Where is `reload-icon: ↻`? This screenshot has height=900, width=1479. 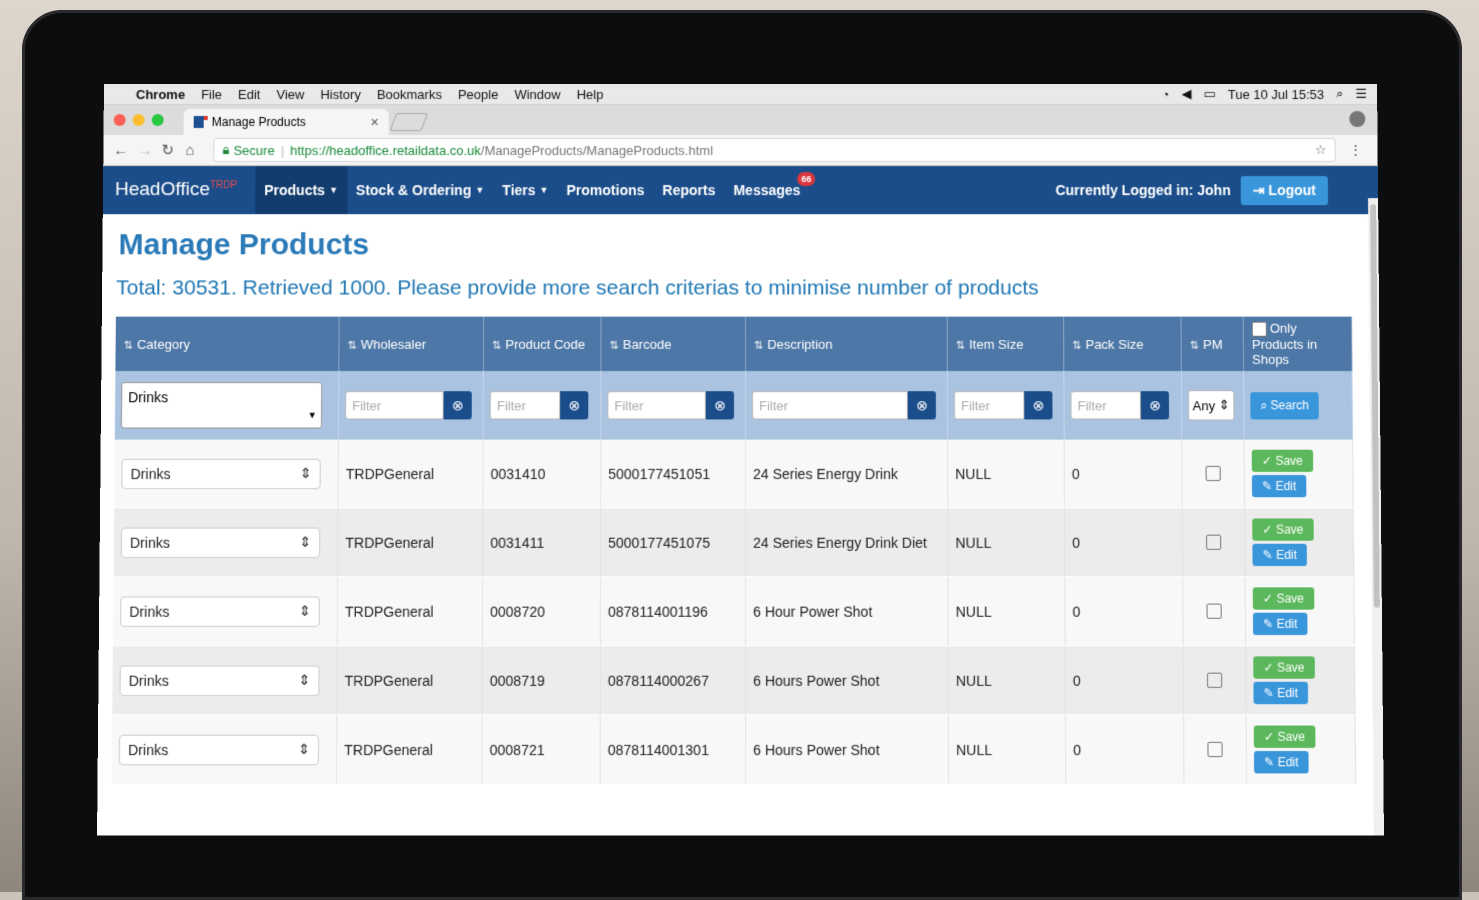 reload-icon: ↻ is located at coordinates (173, 150).